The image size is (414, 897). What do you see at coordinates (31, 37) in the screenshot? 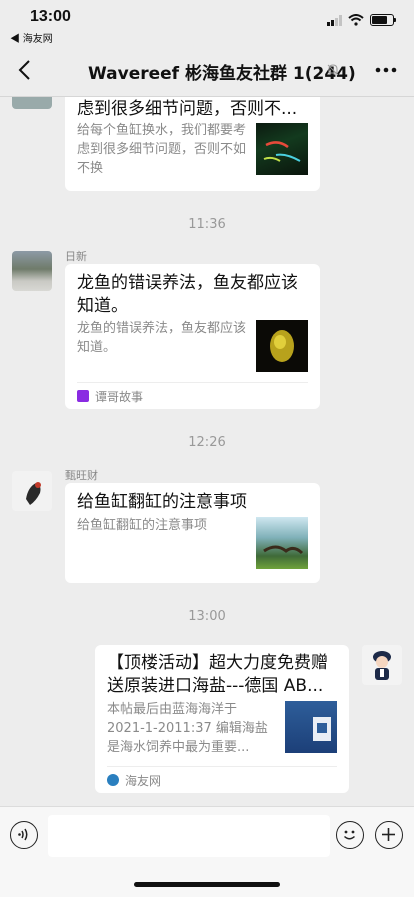
I see `back-to-app-link: ◀ 海友网` at bounding box center [31, 37].